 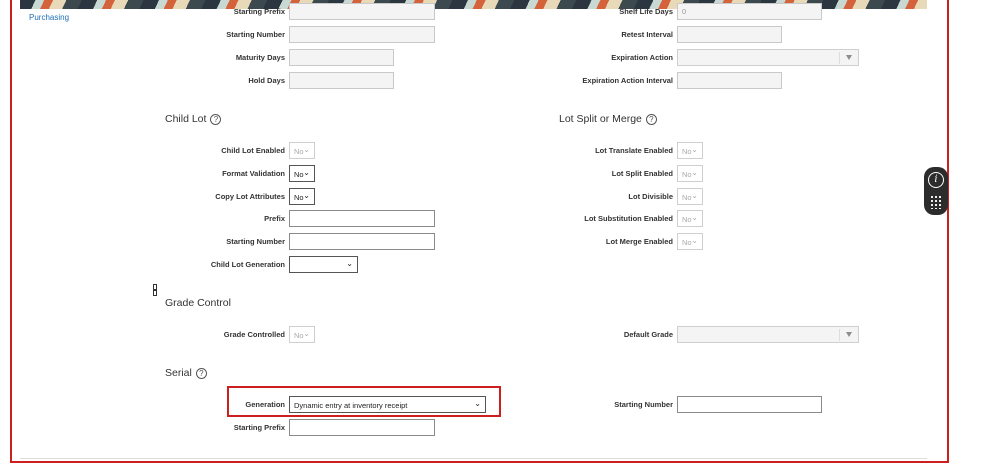 What do you see at coordinates (255, 241) in the screenshot?
I see `label-child-starting-number: Starting Number` at bounding box center [255, 241].